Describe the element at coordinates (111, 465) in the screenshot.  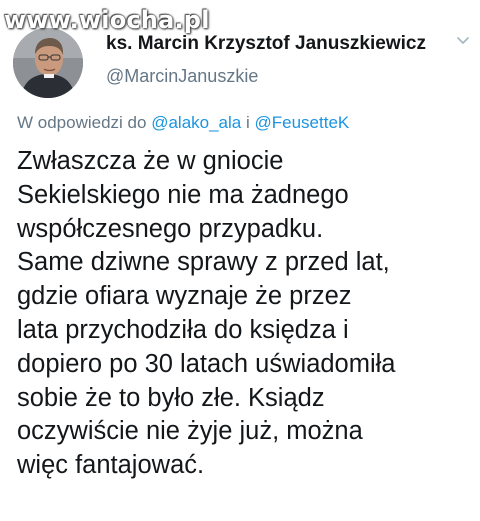
I see `tweet-line: więc fantajować.` at that location.